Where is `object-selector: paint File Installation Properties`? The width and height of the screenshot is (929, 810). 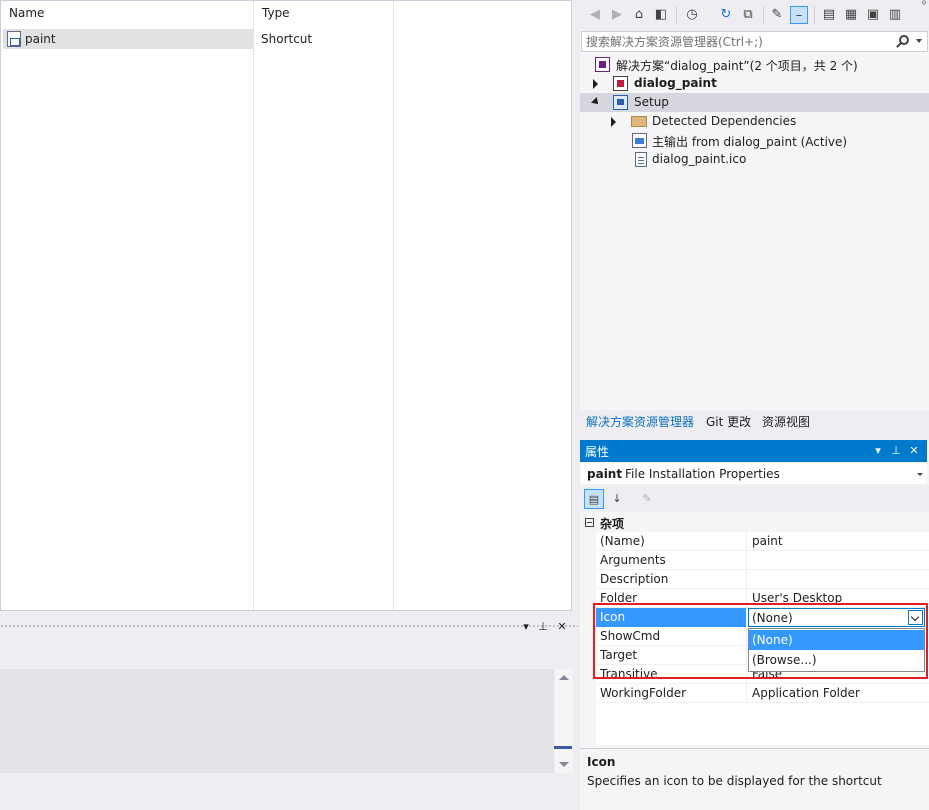
object-selector: paint File Installation Properties is located at coordinates (754, 474).